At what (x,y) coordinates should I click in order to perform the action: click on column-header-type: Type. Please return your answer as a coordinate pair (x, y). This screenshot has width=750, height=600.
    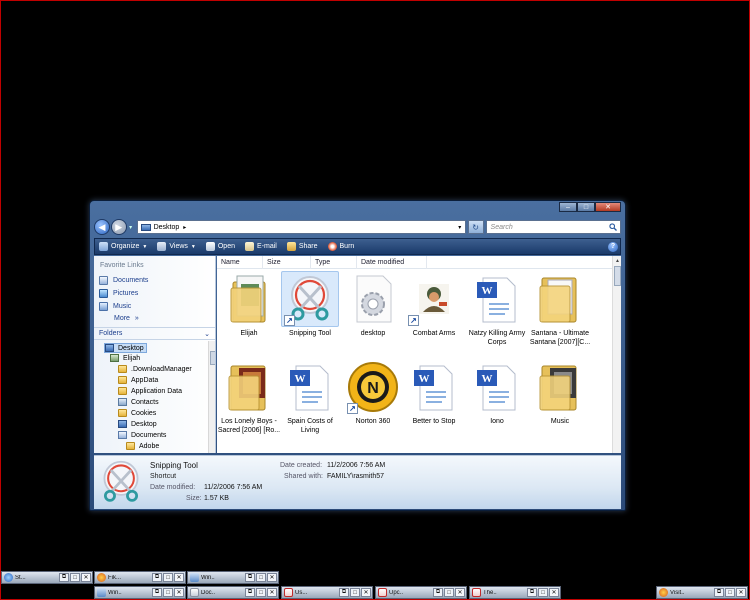
    Looking at the image, I should click on (334, 262).